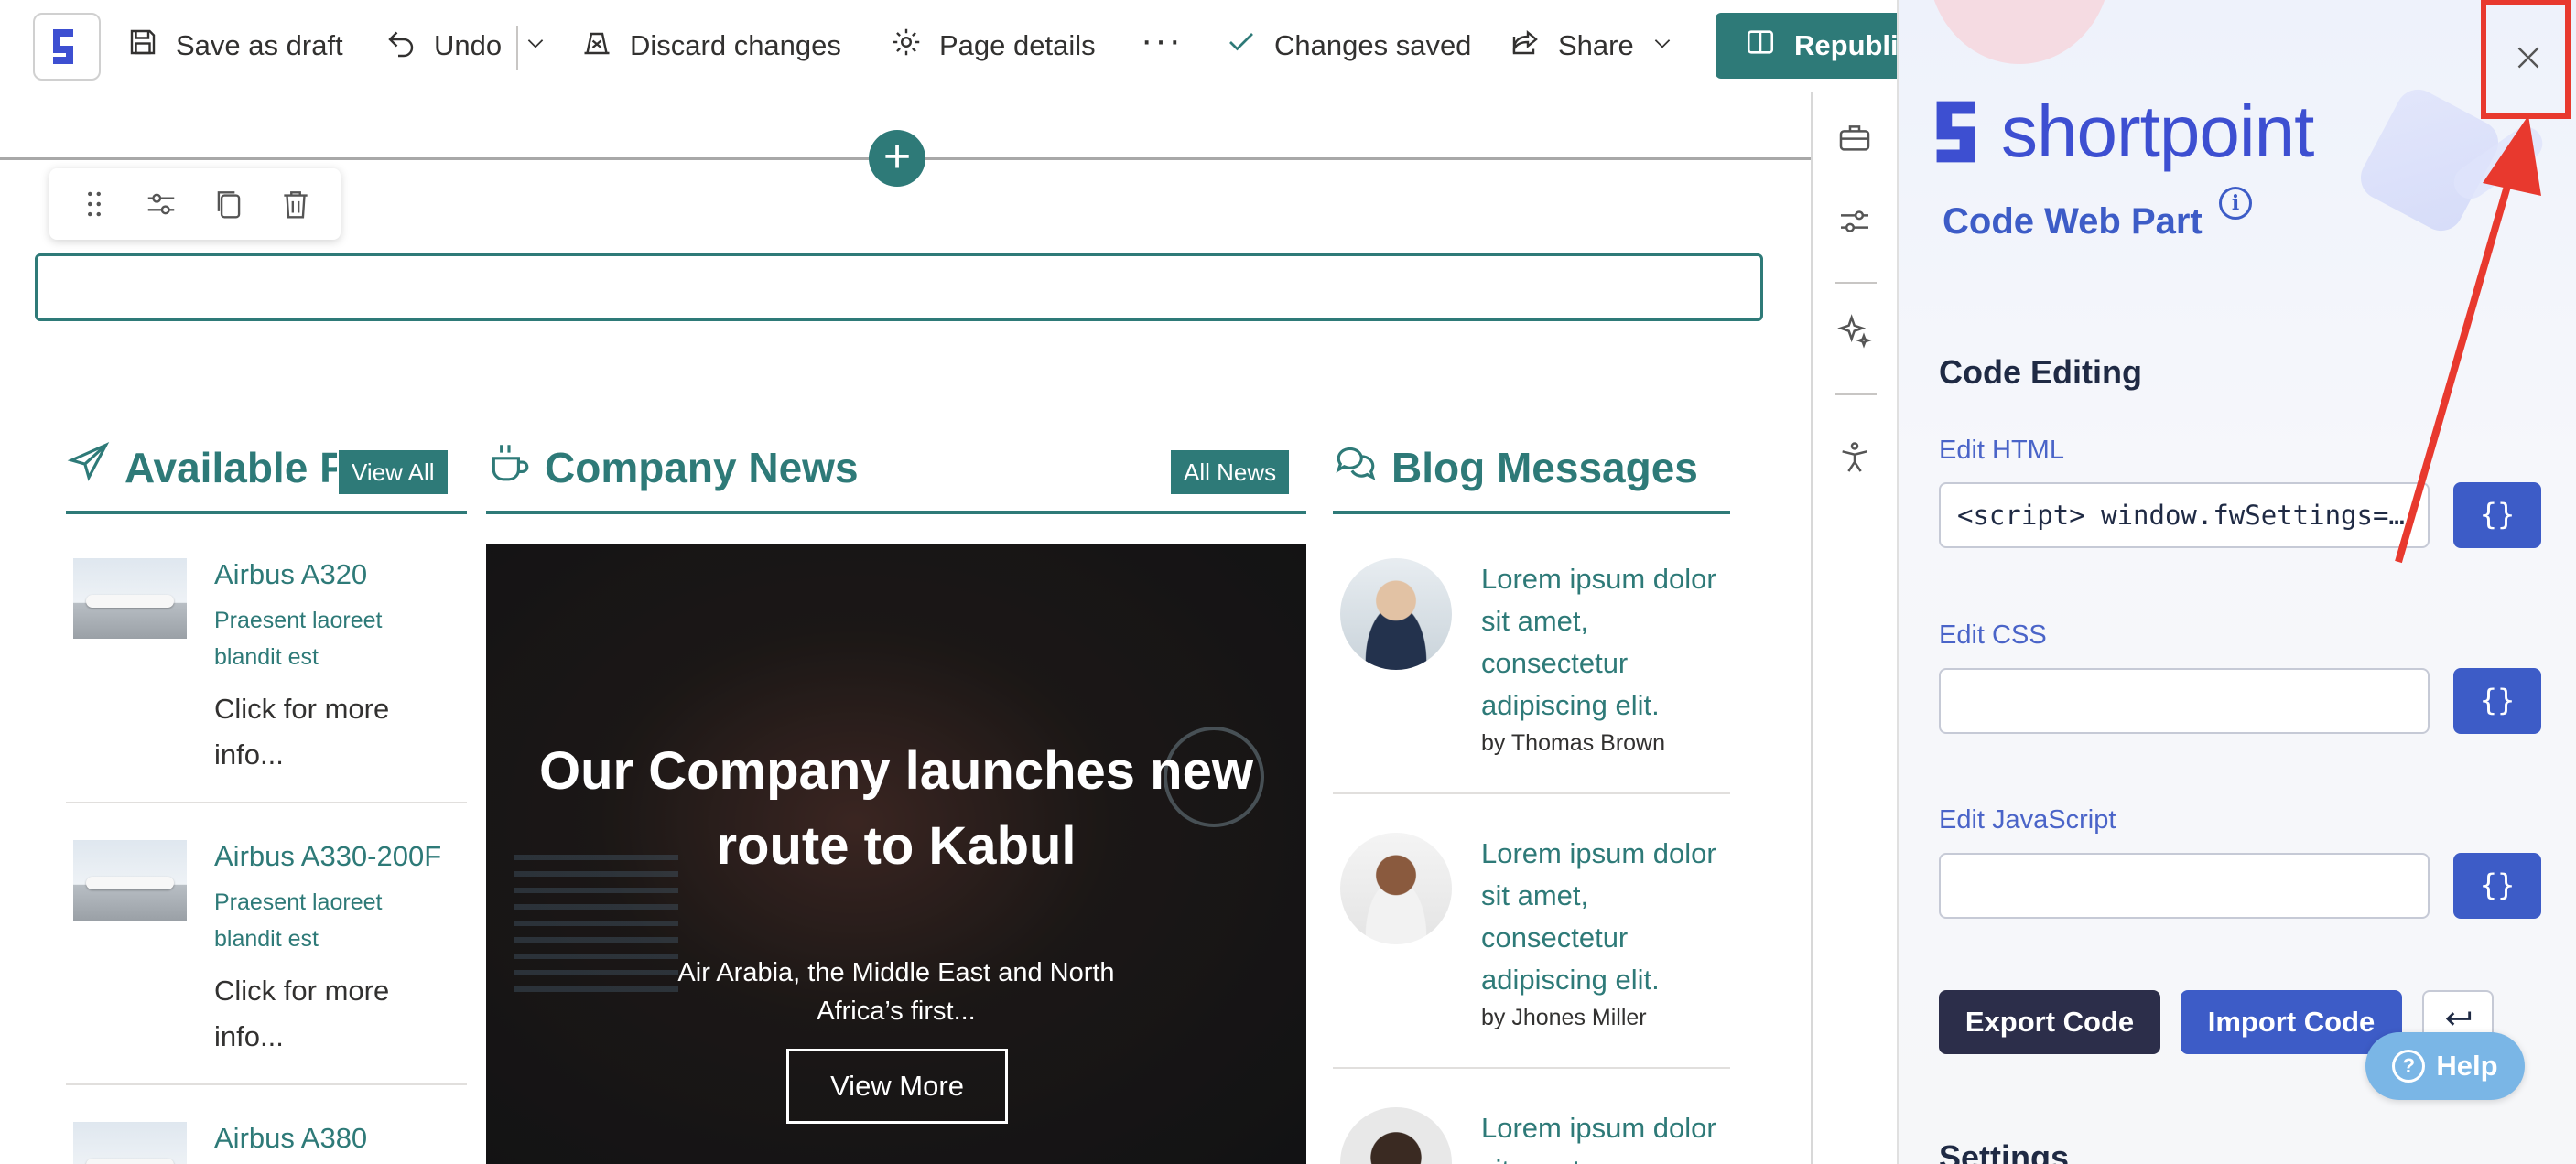  Describe the element at coordinates (95, 204) in the screenshot. I see `drag-handle-icon` at that location.